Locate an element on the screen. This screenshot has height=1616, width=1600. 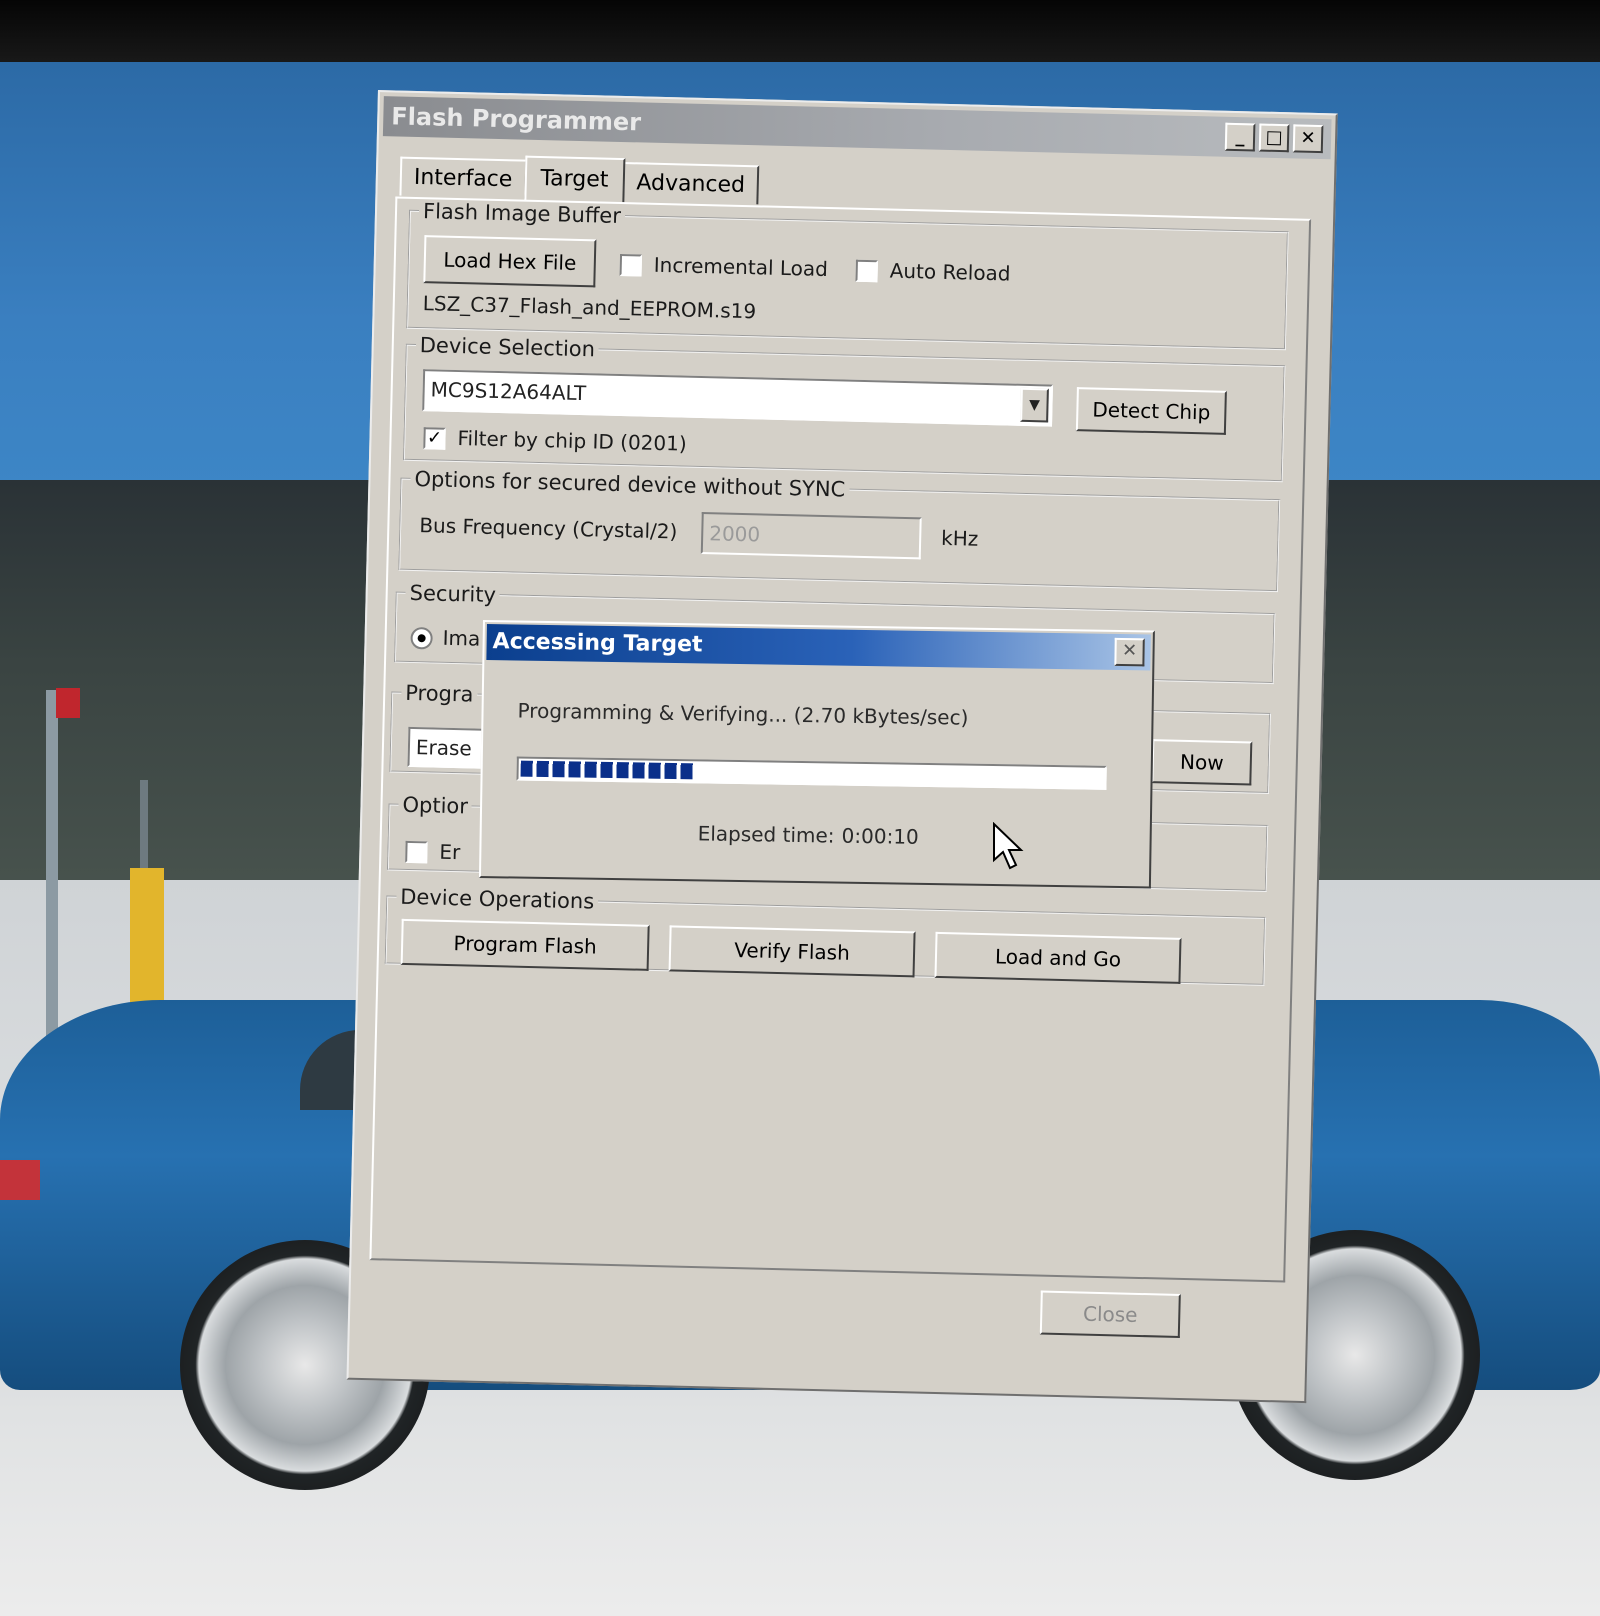
device-dropdown-value: MC9S12A64ALT is located at coordinates (508, 391).